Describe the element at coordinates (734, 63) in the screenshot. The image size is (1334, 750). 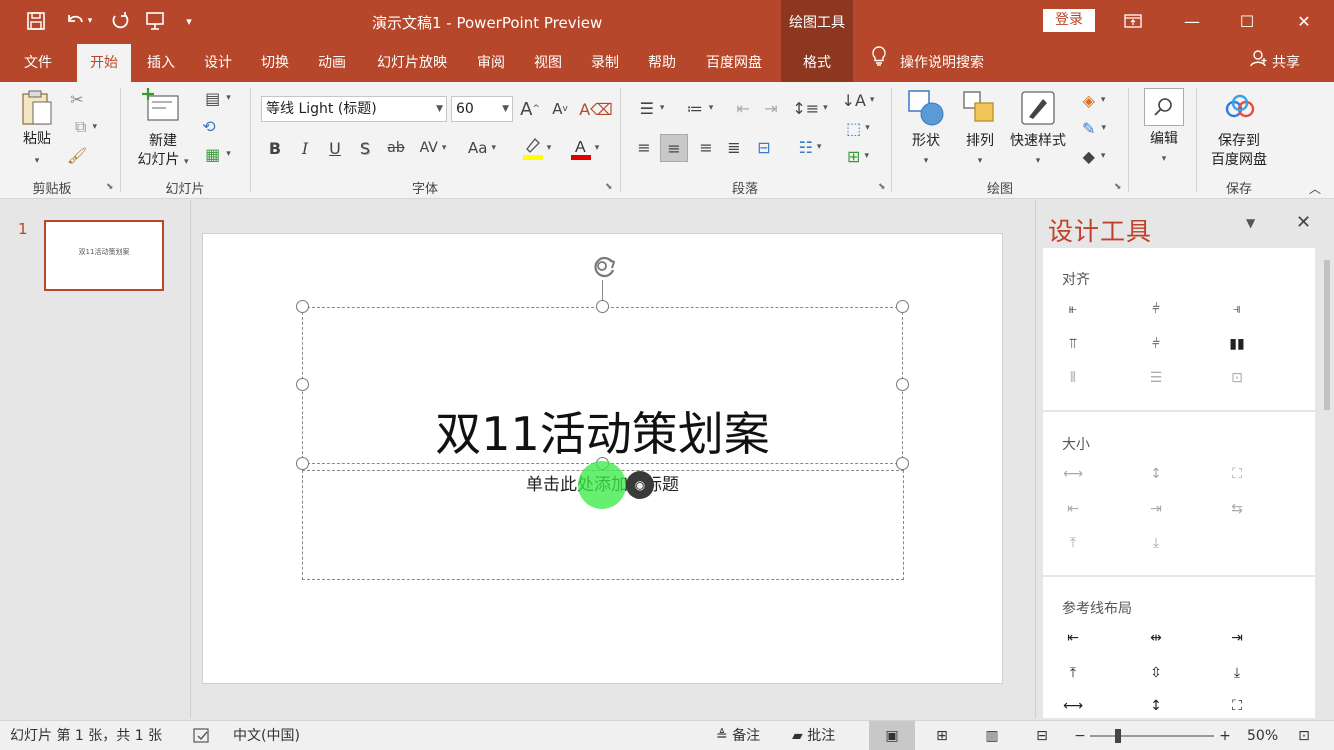
I see `tab-baidu-netdisk: 百度网盘` at that location.